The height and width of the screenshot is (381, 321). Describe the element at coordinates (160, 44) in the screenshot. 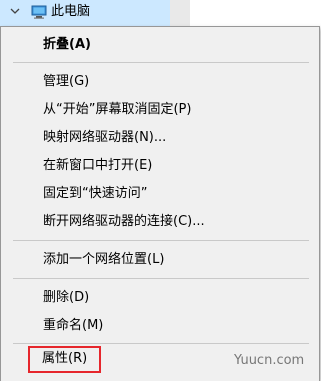

I see `menu-item-collapse: 折叠(A)` at that location.